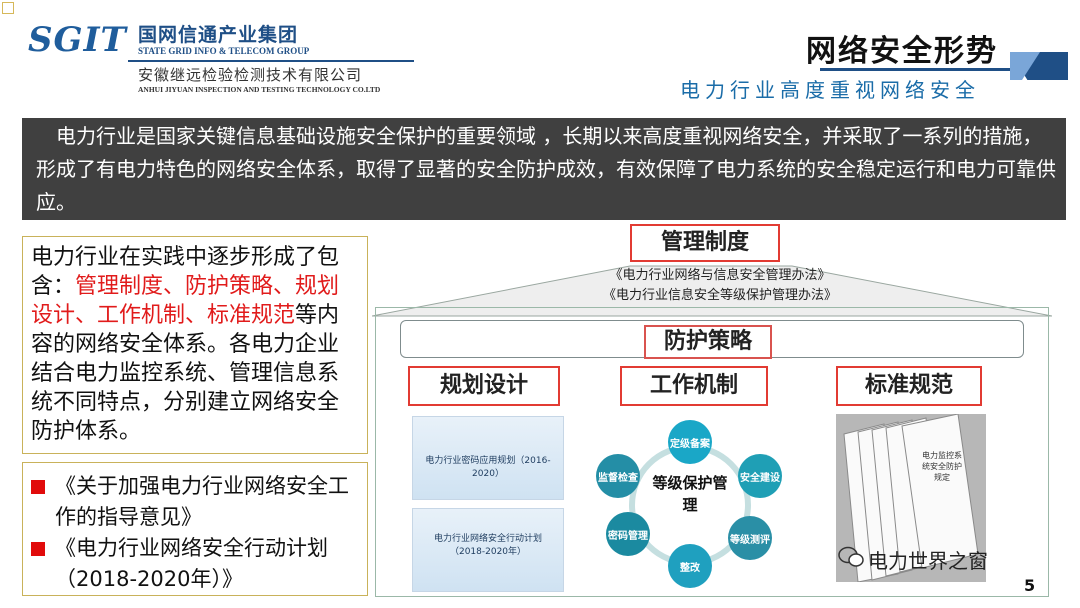 The image size is (1080, 608). I want to click on list-item: 《电力行业网络安全行动计划（2018-2020年）》, so click(194, 564).